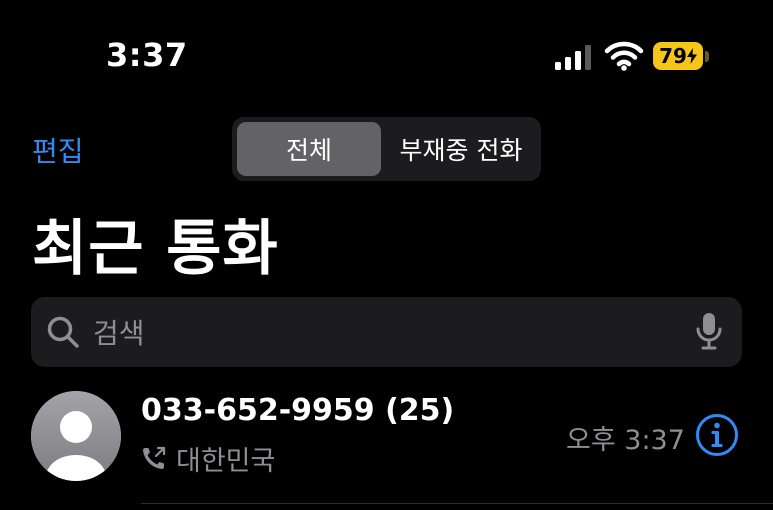 This screenshot has height=510, width=773. Describe the element at coordinates (298, 410) in the screenshot. I see `call-number: 033-652-9959 (25)` at that location.